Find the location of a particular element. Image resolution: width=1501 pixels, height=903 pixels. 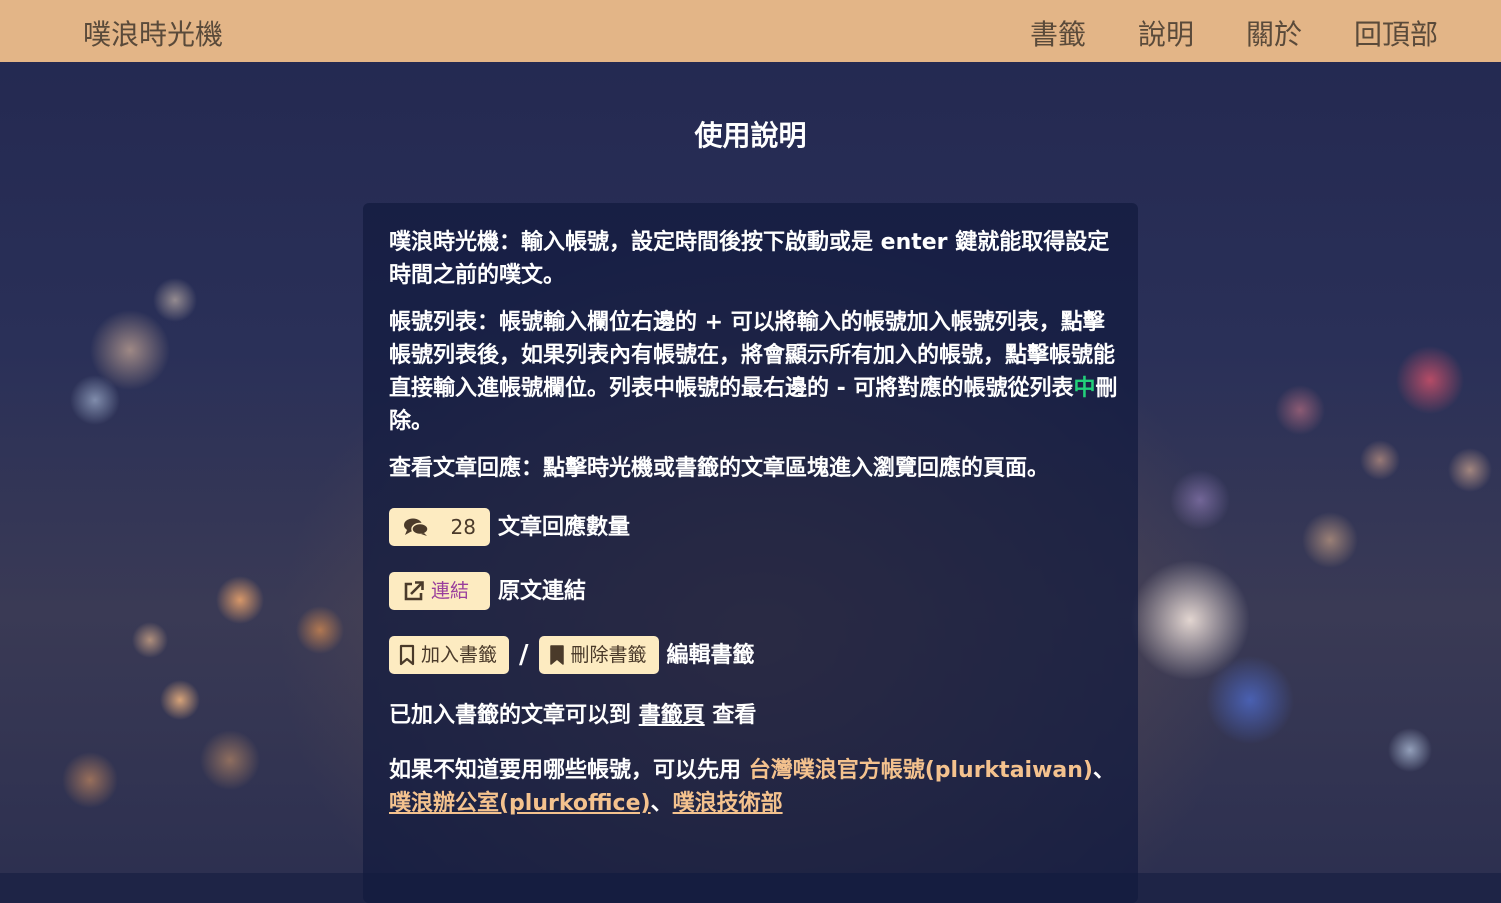

bookmark-page-text-end: 查看 is located at coordinates (734, 715).